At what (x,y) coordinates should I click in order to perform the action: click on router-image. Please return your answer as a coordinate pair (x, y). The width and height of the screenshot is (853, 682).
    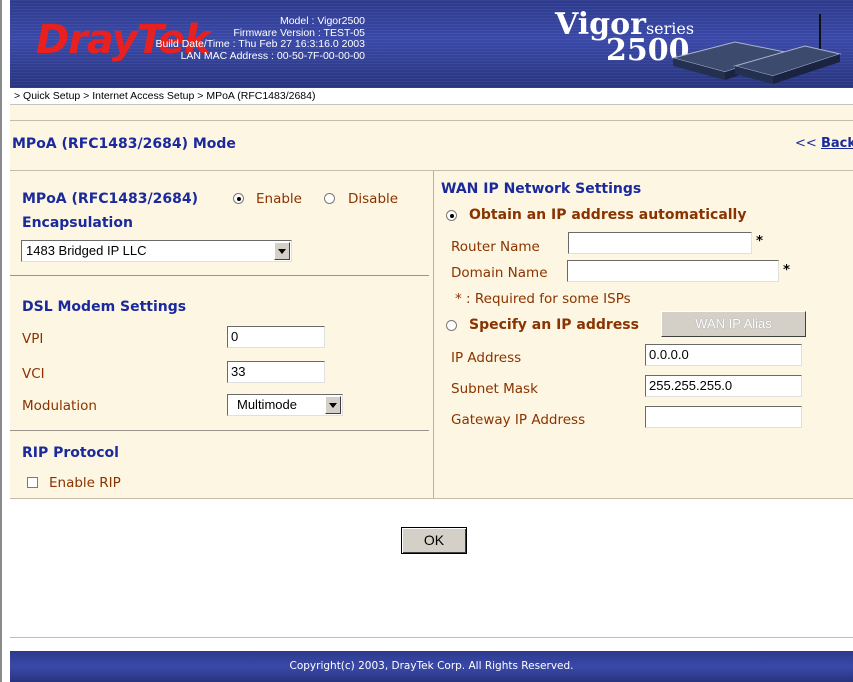
    Looking at the image, I should click on (756, 49).